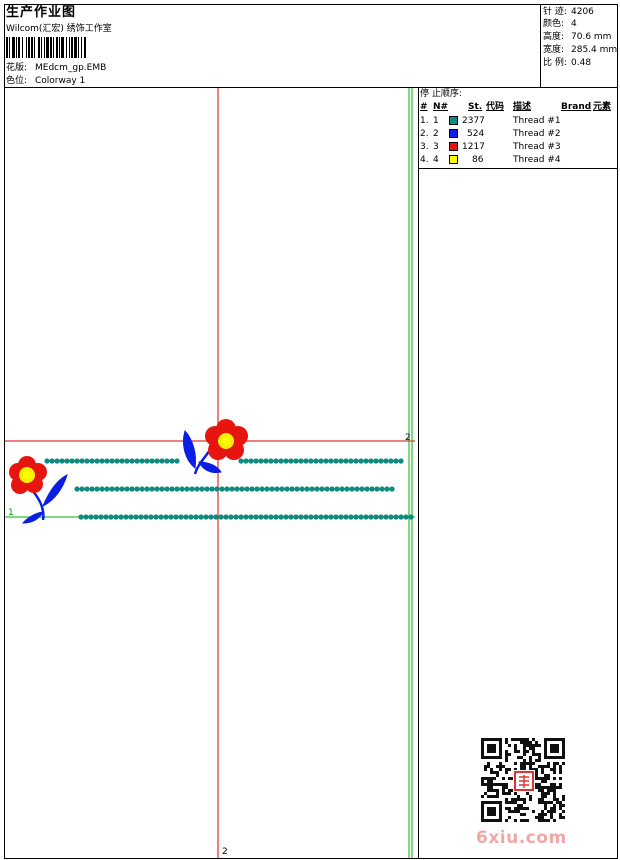  Describe the element at coordinates (46, 47) in the screenshot. I see `barcode` at that location.